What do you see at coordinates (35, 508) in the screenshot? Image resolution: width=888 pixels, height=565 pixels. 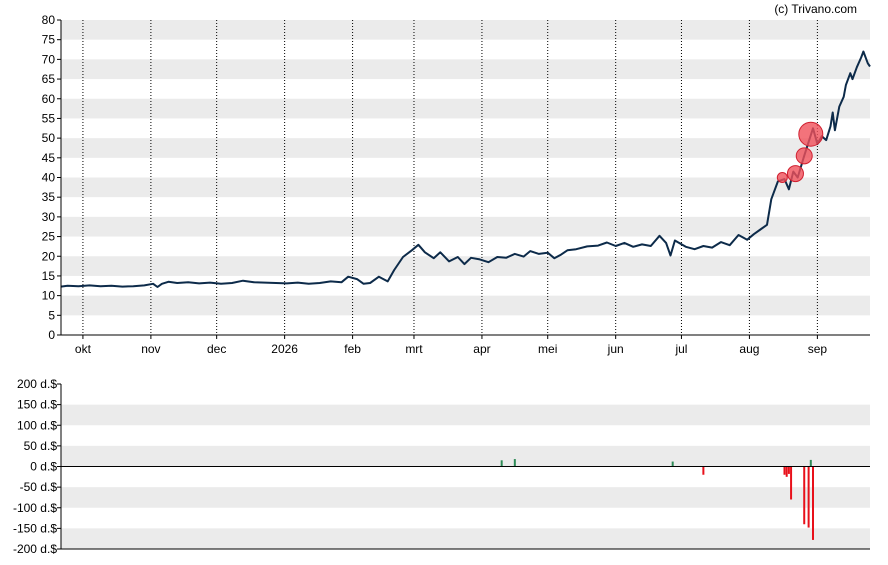 I see `y-tick-label: -100 d.$` at bounding box center [35, 508].